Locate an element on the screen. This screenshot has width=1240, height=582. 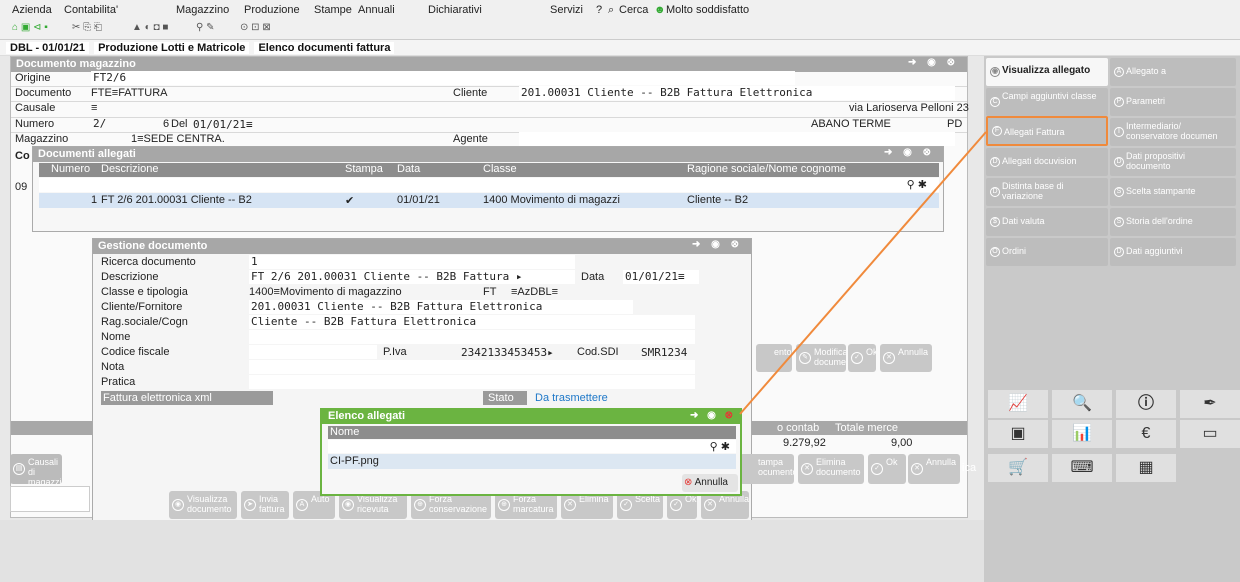
bottom-input is located at coordinates (50, 499).